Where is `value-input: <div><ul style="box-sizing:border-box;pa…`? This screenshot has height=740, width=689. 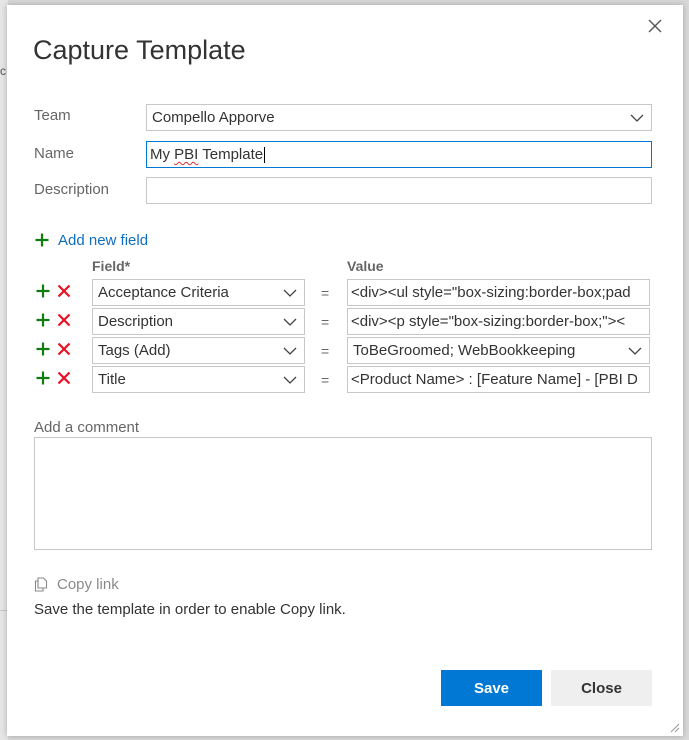 value-input: <div><ul style="box-sizing:border-box;pa… is located at coordinates (498, 292).